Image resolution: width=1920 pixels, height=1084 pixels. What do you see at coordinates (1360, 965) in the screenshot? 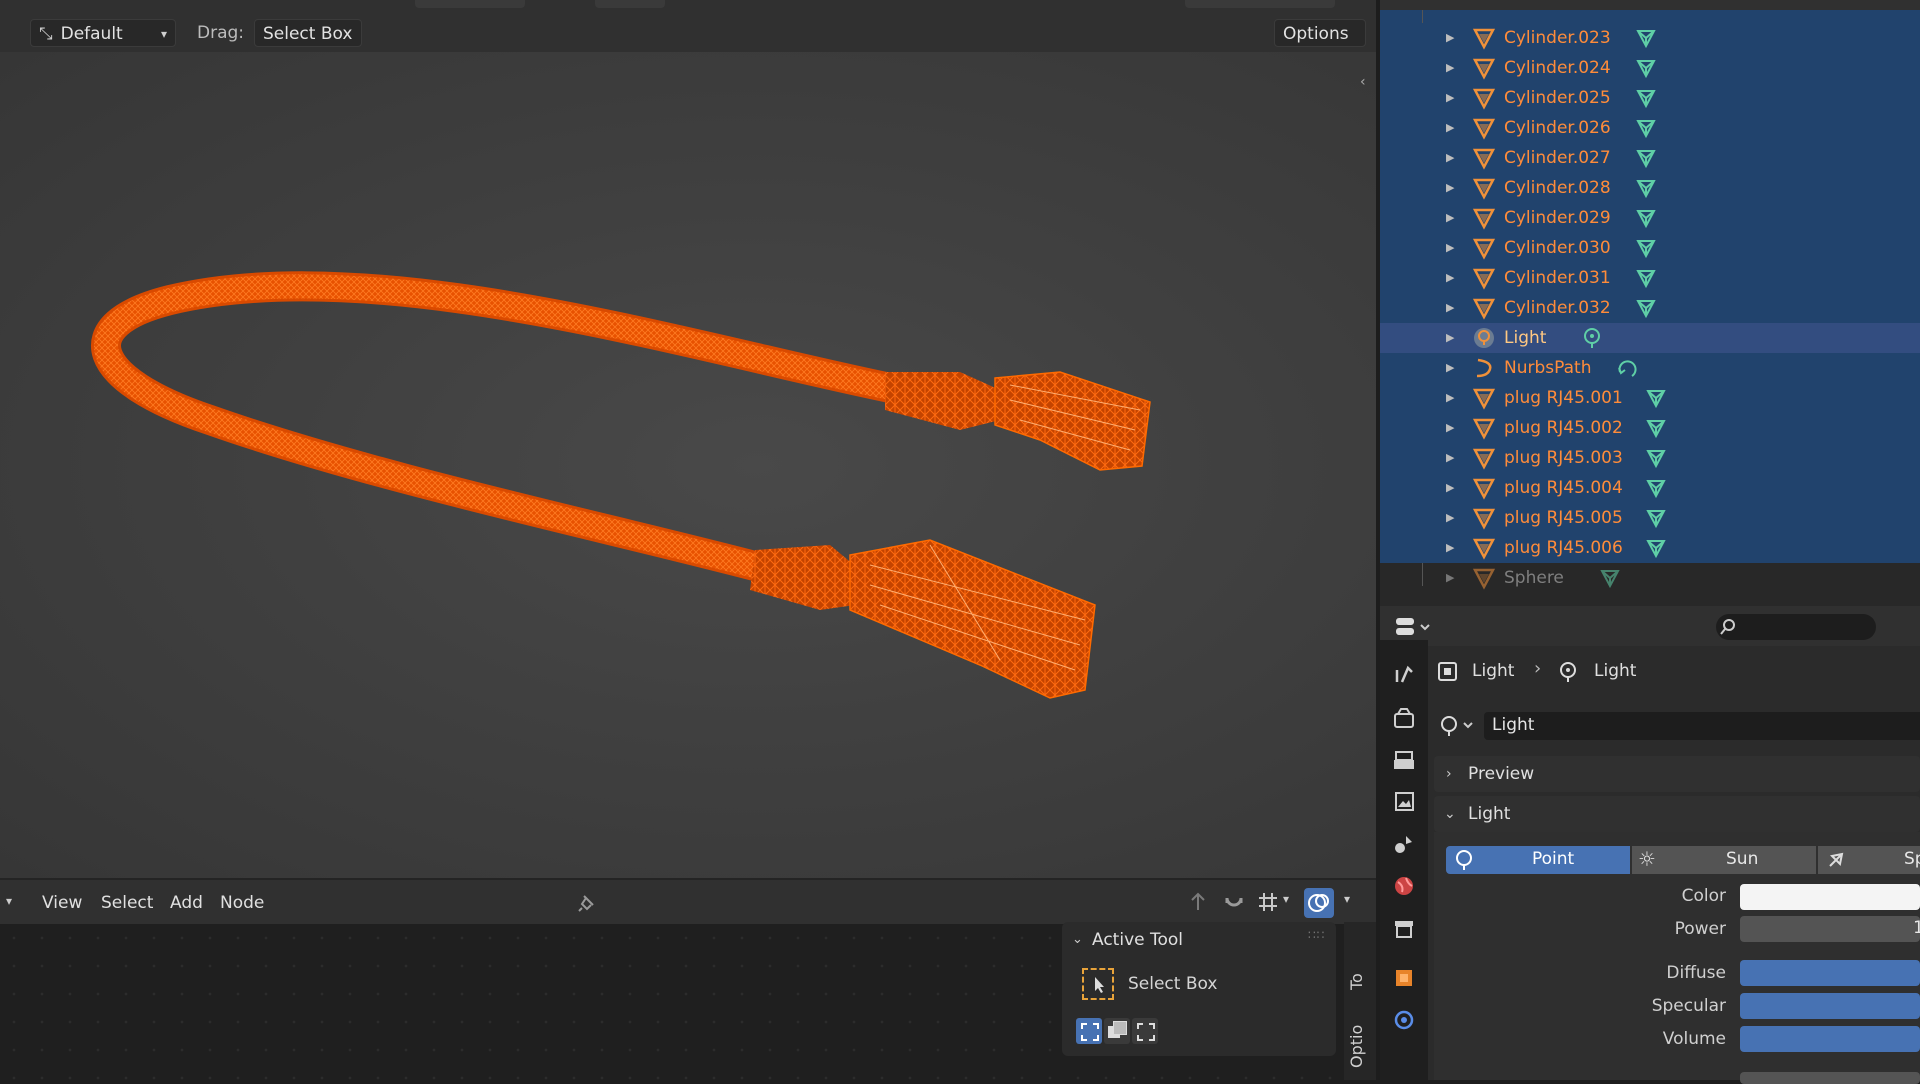
I see `tab-tool: To` at bounding box center [1360, 965].